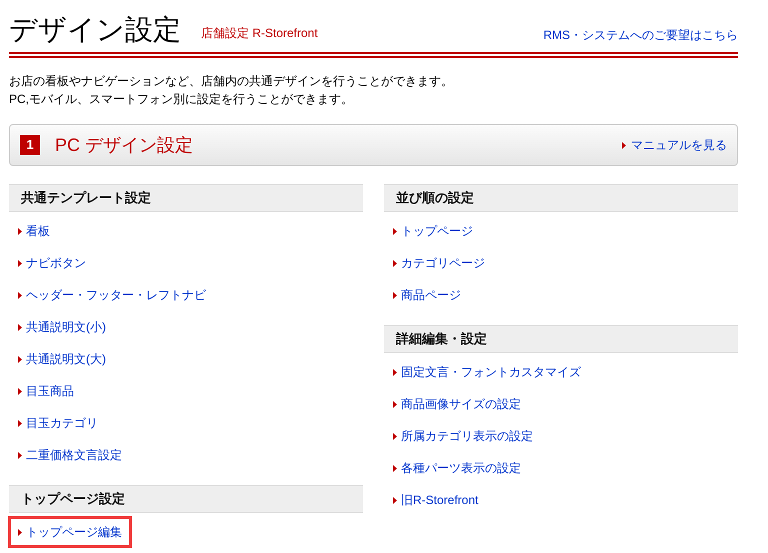  What do you see at coordinates (124, 145) in the screenshot?
I see `section-title: PC デザイン設定` at bounding box center [124, 145].